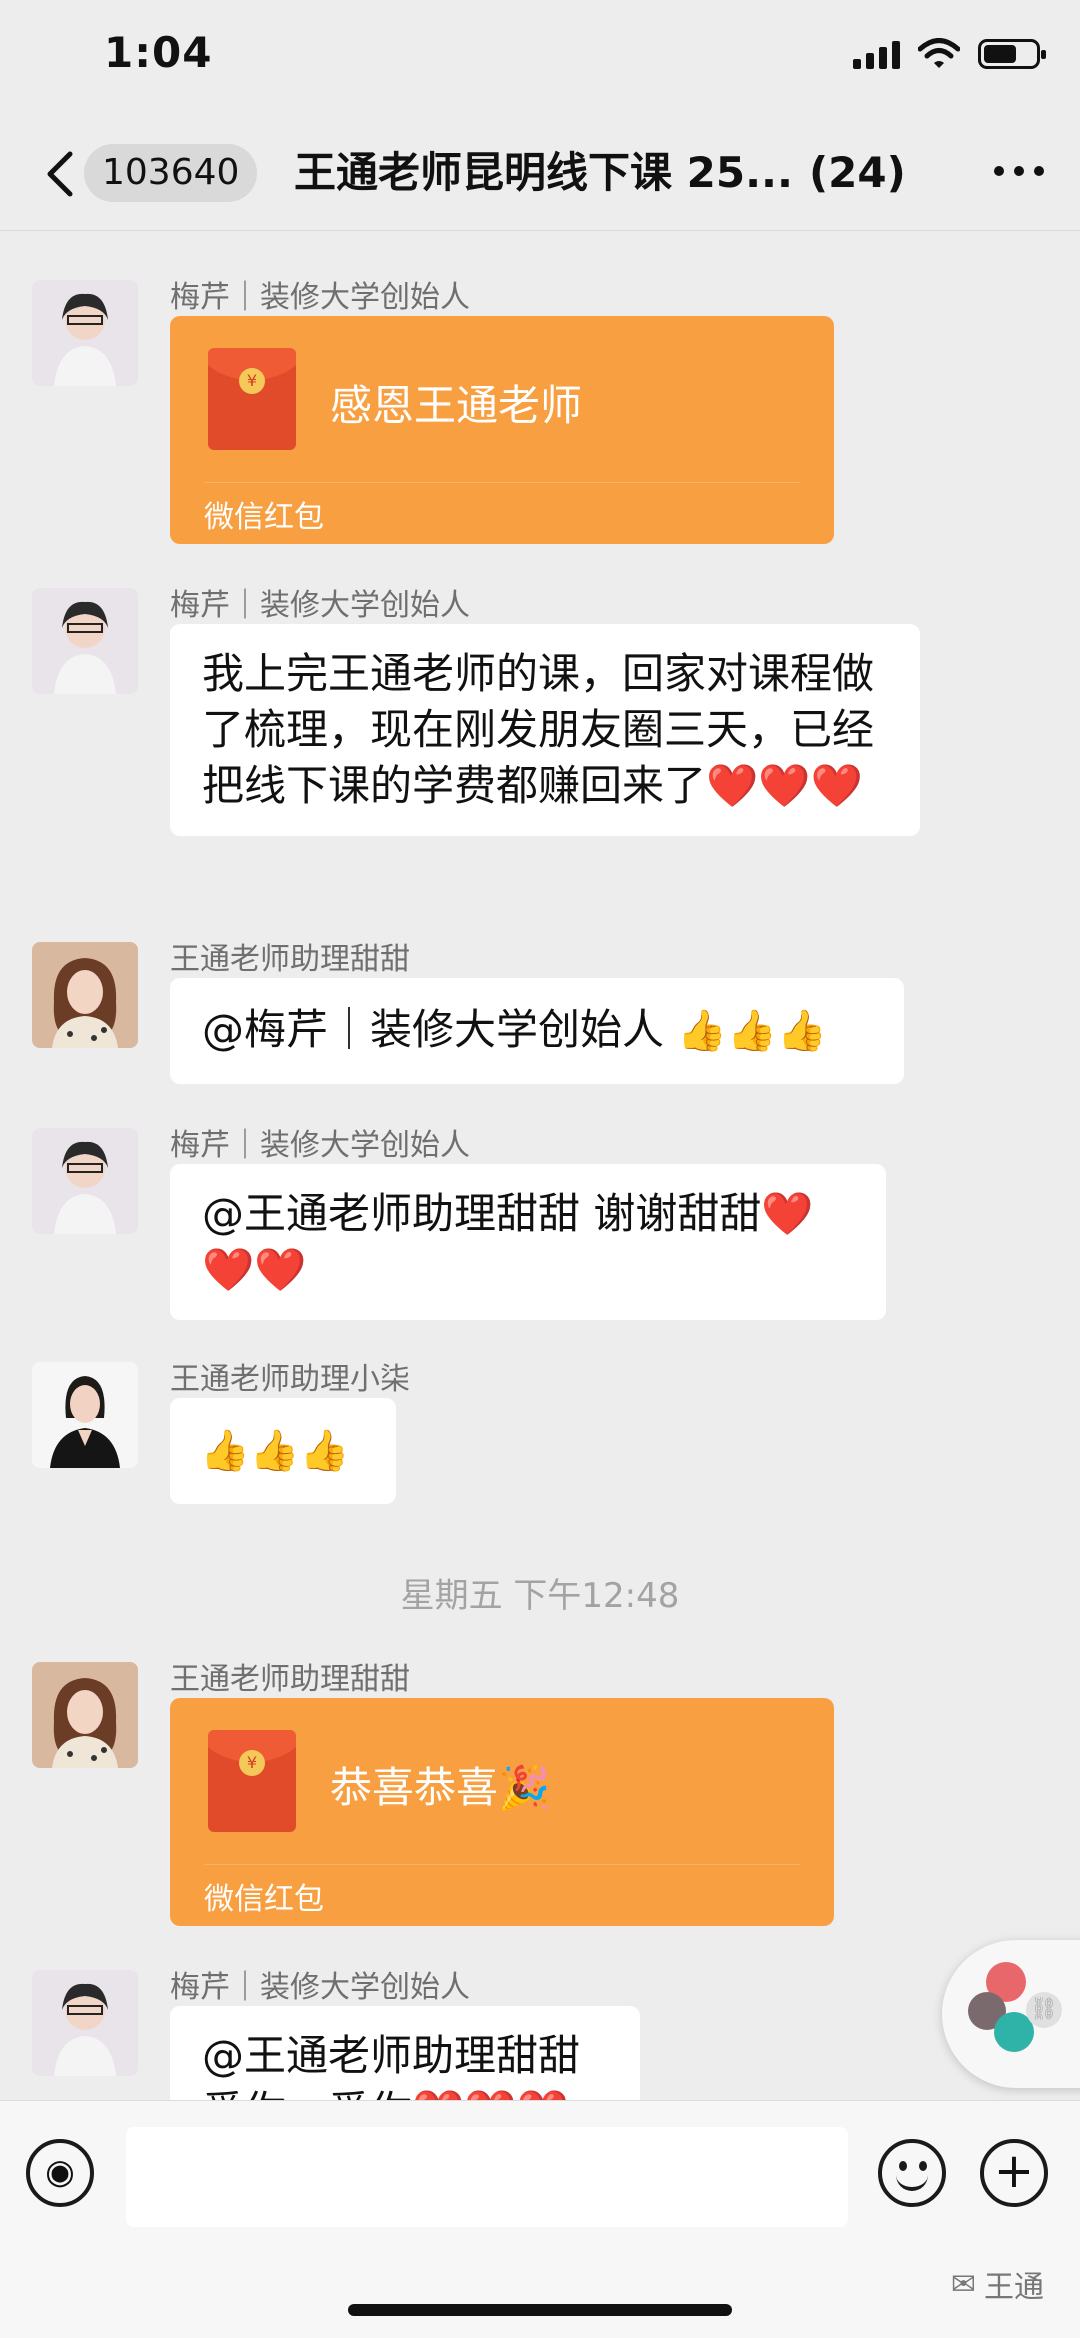 The height and width of the screenshot is (2338, 1080). What do you see at coordinates (1012, 54) in the screenshot?
I see `battery-icon` at bounding box center [1012, 54].